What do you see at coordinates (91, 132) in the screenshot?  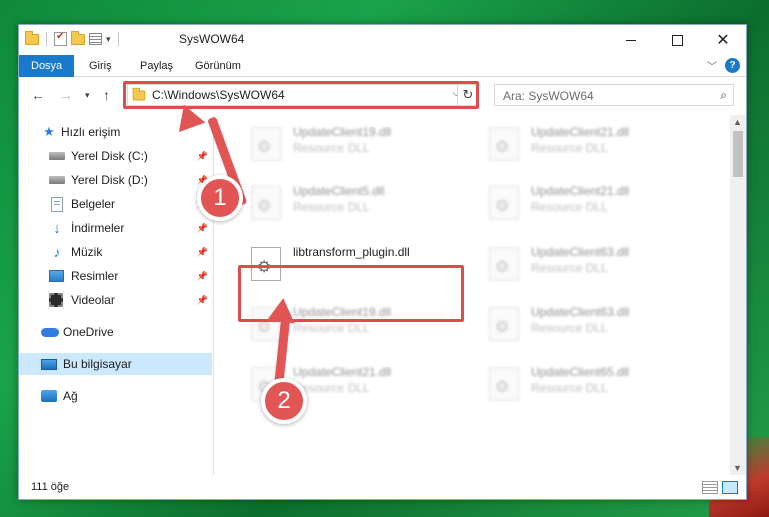 I see `sidebar-item-label: Hızlı erişim` at bounding box center [91, 132].